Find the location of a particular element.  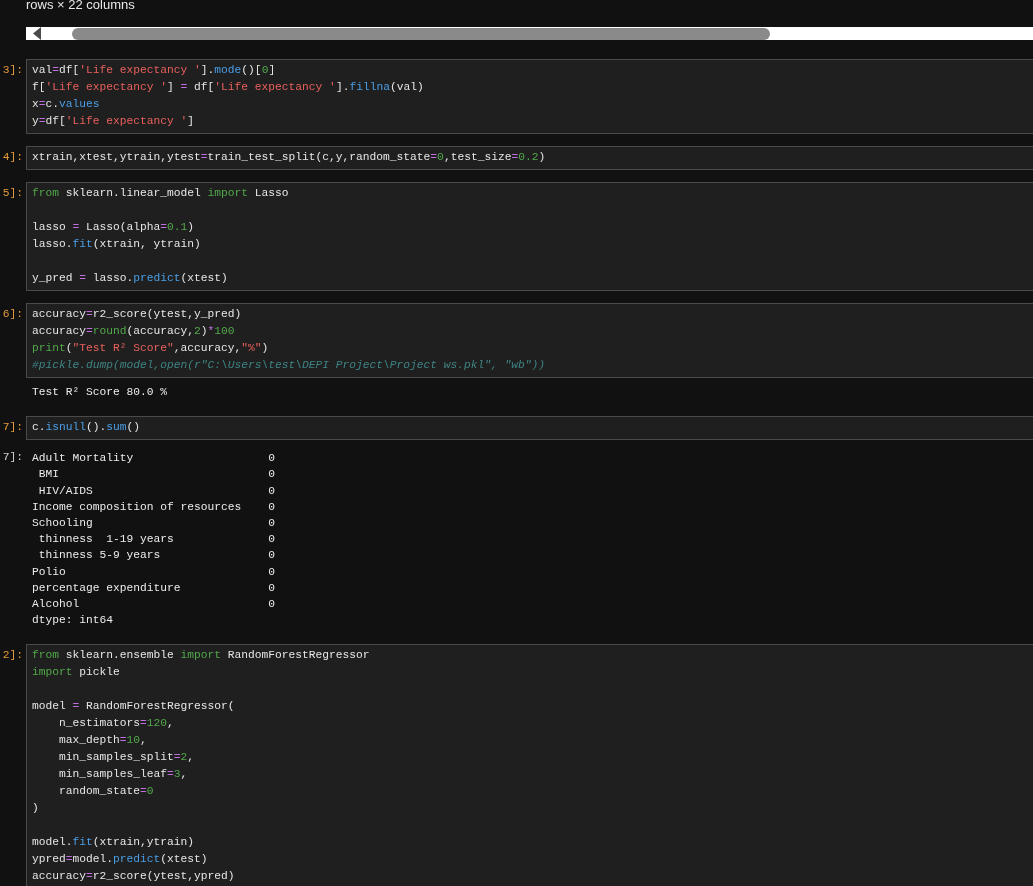

output-line: Schooling 0 is located at coordinates (154, 523).